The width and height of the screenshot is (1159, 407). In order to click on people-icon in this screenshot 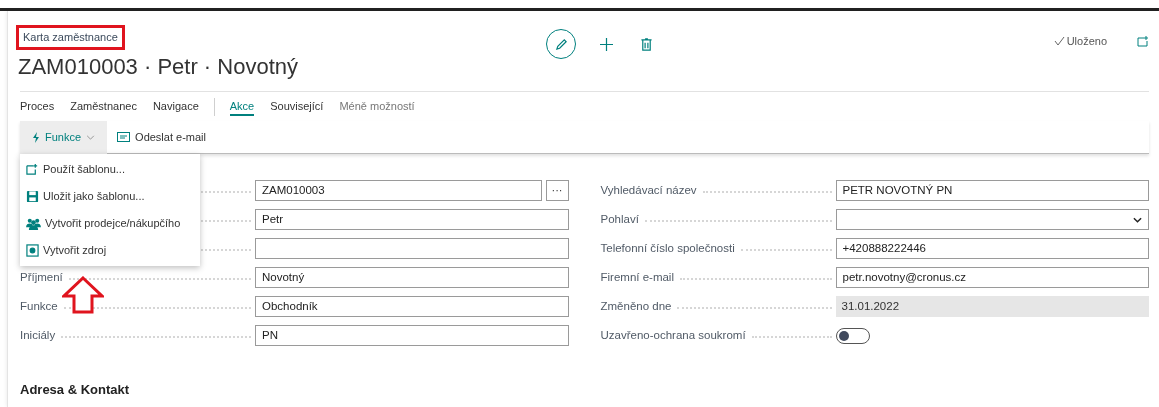, I will do `click(33, 223)`.